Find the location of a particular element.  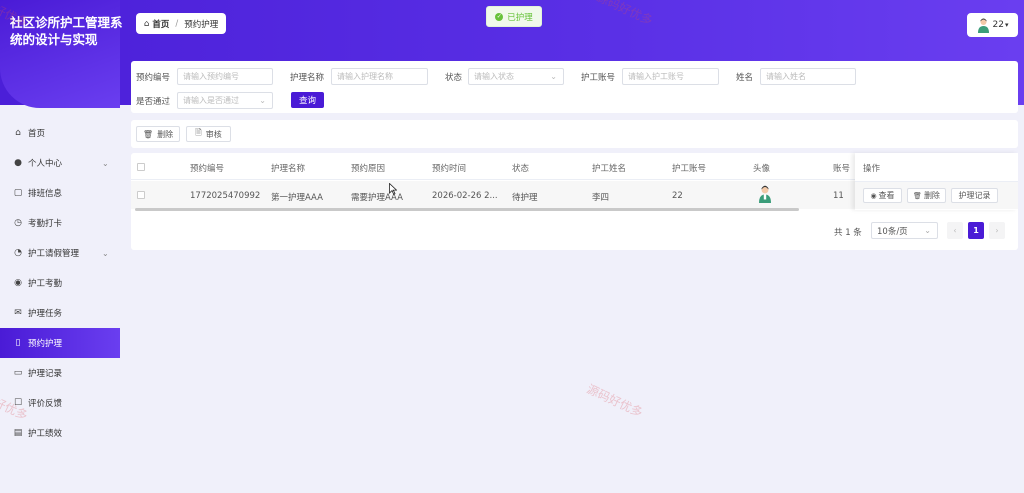

column-header: 账号 is located at coordinates (842, 169).